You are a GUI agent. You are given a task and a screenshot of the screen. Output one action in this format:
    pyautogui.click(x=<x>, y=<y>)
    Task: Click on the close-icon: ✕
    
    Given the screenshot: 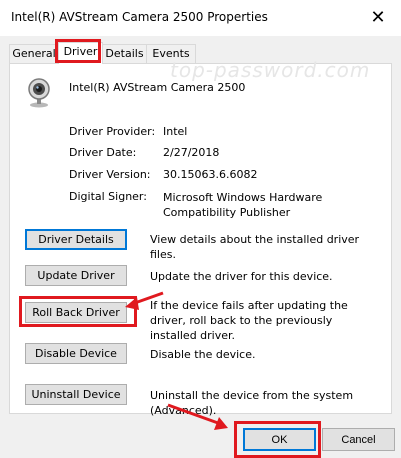 What is the action you would take?
    pyautogui.click(x=378, y=18)
    